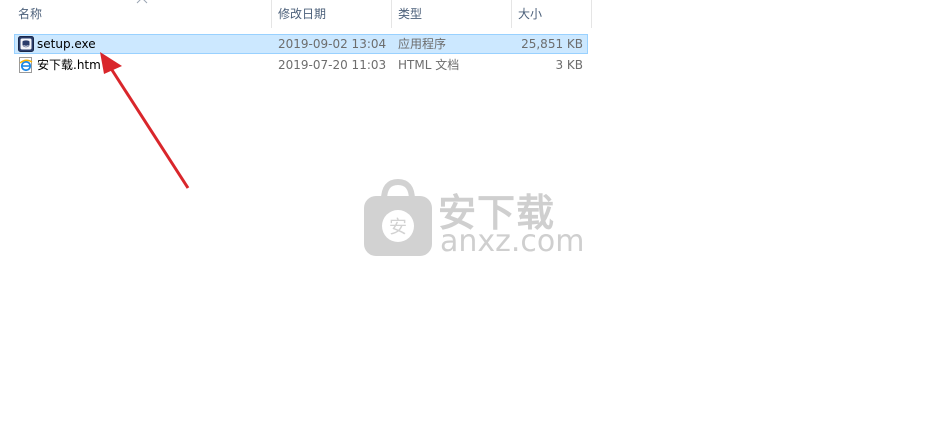 This screenshot has height=440, width=945. Describe the element at coordinates (512, 241) in the screenshot. I see `watermark-domain: anxz.com` at that location.